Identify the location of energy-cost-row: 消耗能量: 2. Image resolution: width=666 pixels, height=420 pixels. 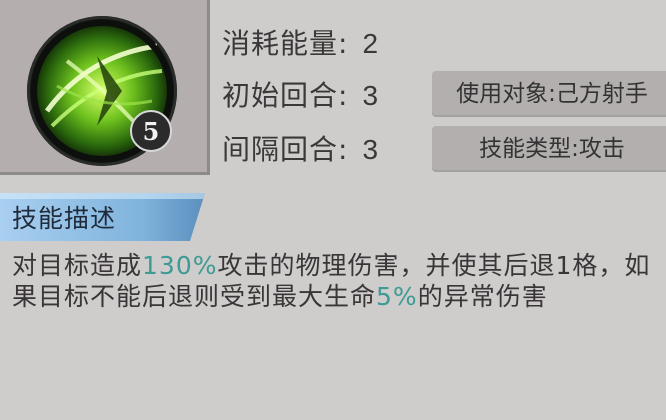
(300, 42).